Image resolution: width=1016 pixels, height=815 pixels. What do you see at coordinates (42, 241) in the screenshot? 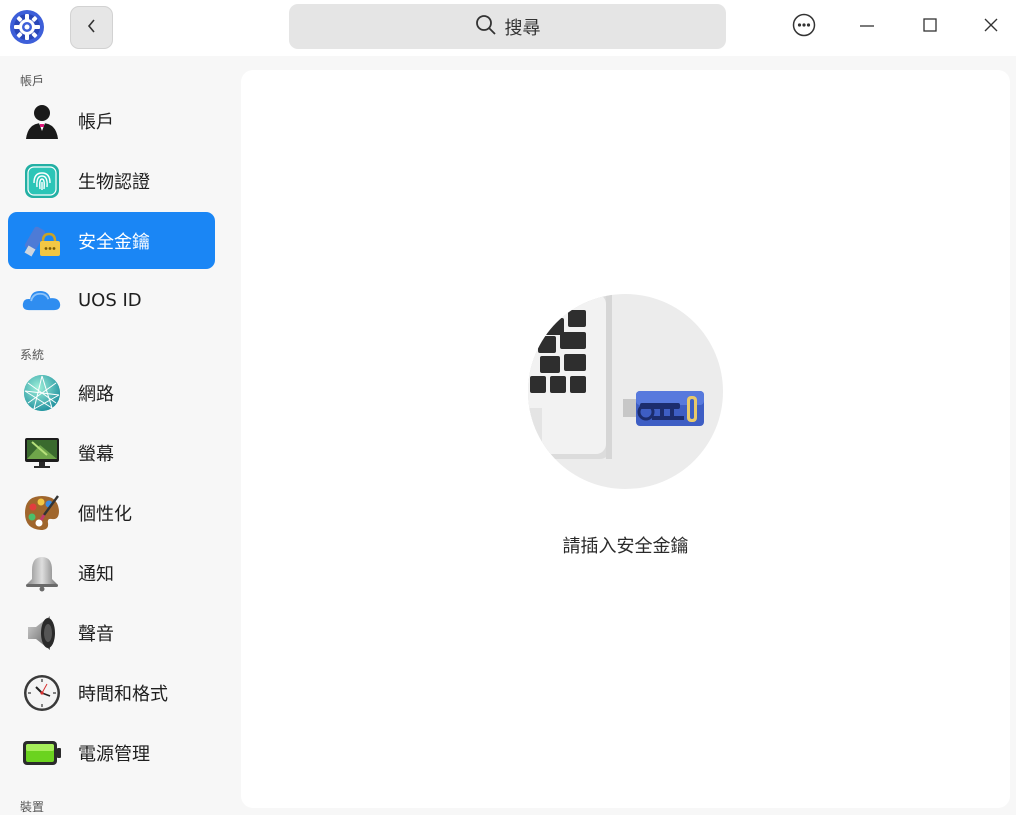
I see `security-key-icon` at bounding box center [42, 241].